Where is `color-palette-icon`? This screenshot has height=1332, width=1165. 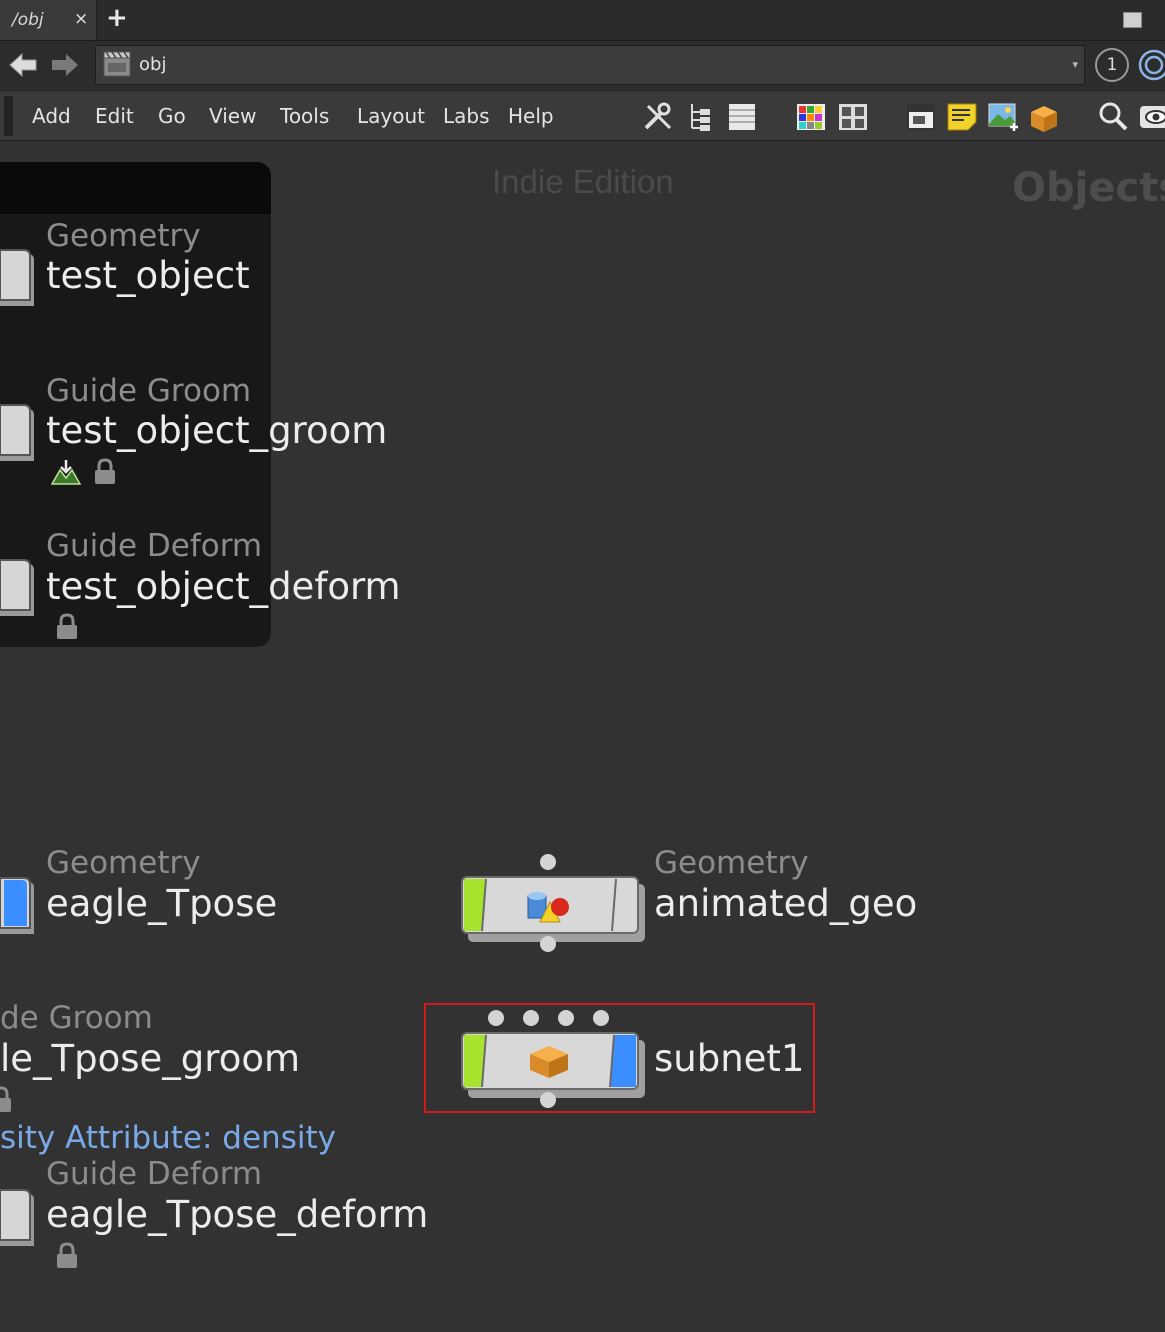 color-palette-icon is located at coordinates (811, 116).